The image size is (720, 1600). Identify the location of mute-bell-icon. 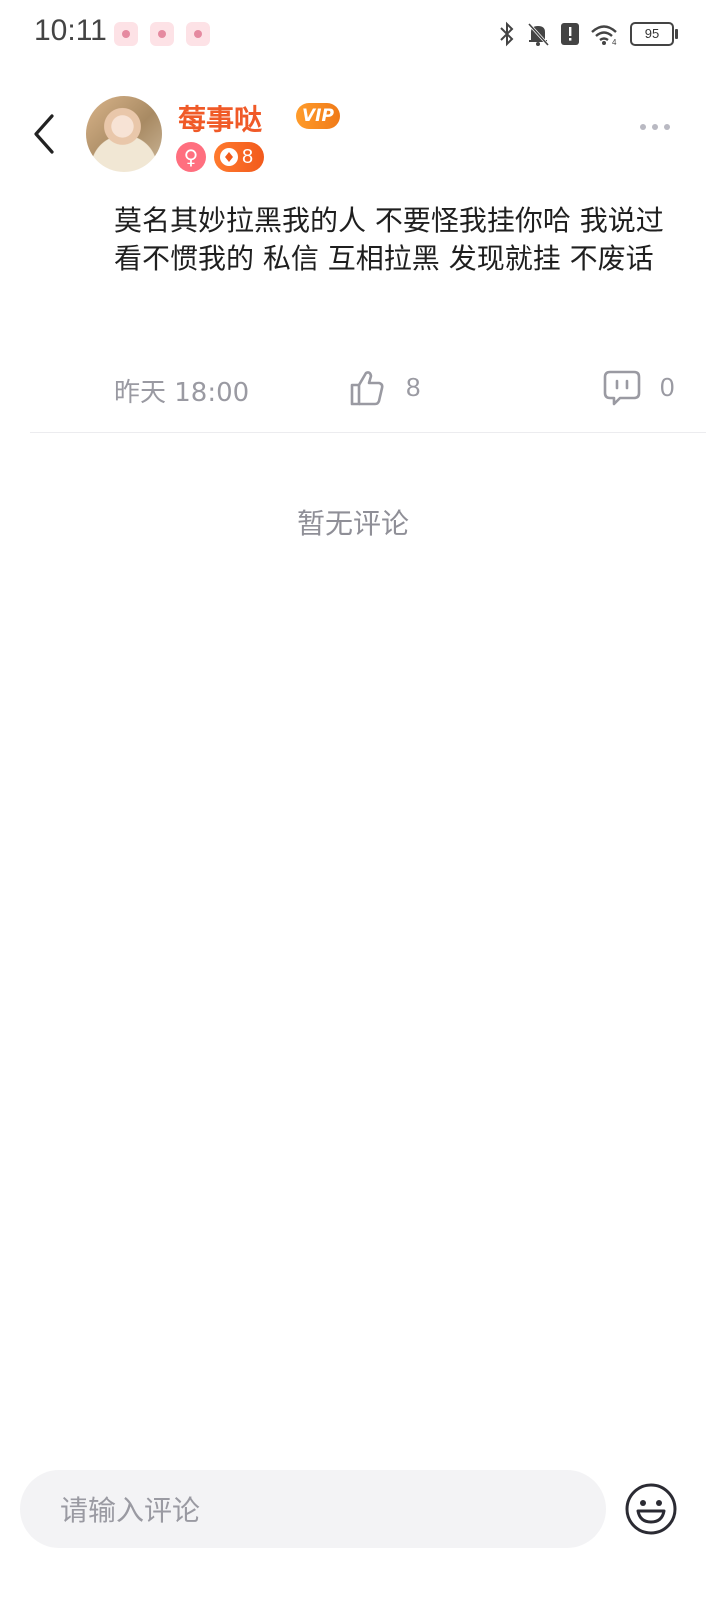
(538, 34).